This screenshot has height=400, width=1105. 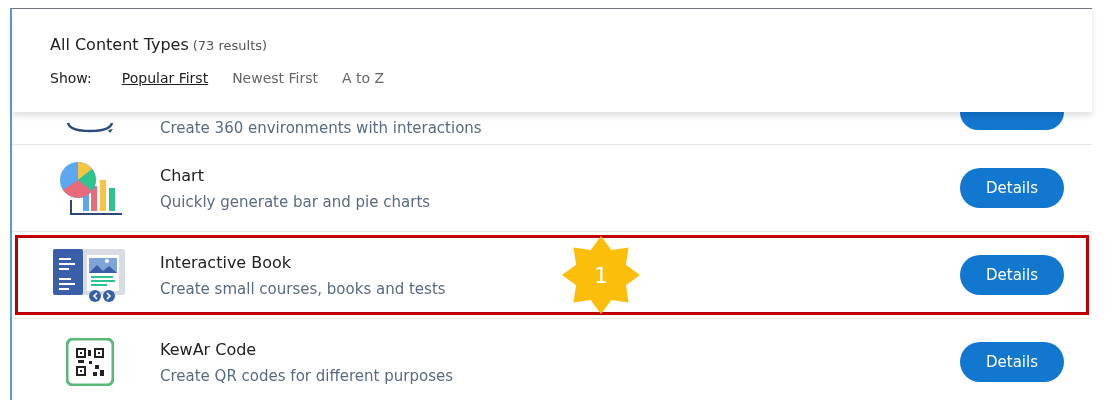 I want to click on callout-badge: 1, so click(x=601, y=275).